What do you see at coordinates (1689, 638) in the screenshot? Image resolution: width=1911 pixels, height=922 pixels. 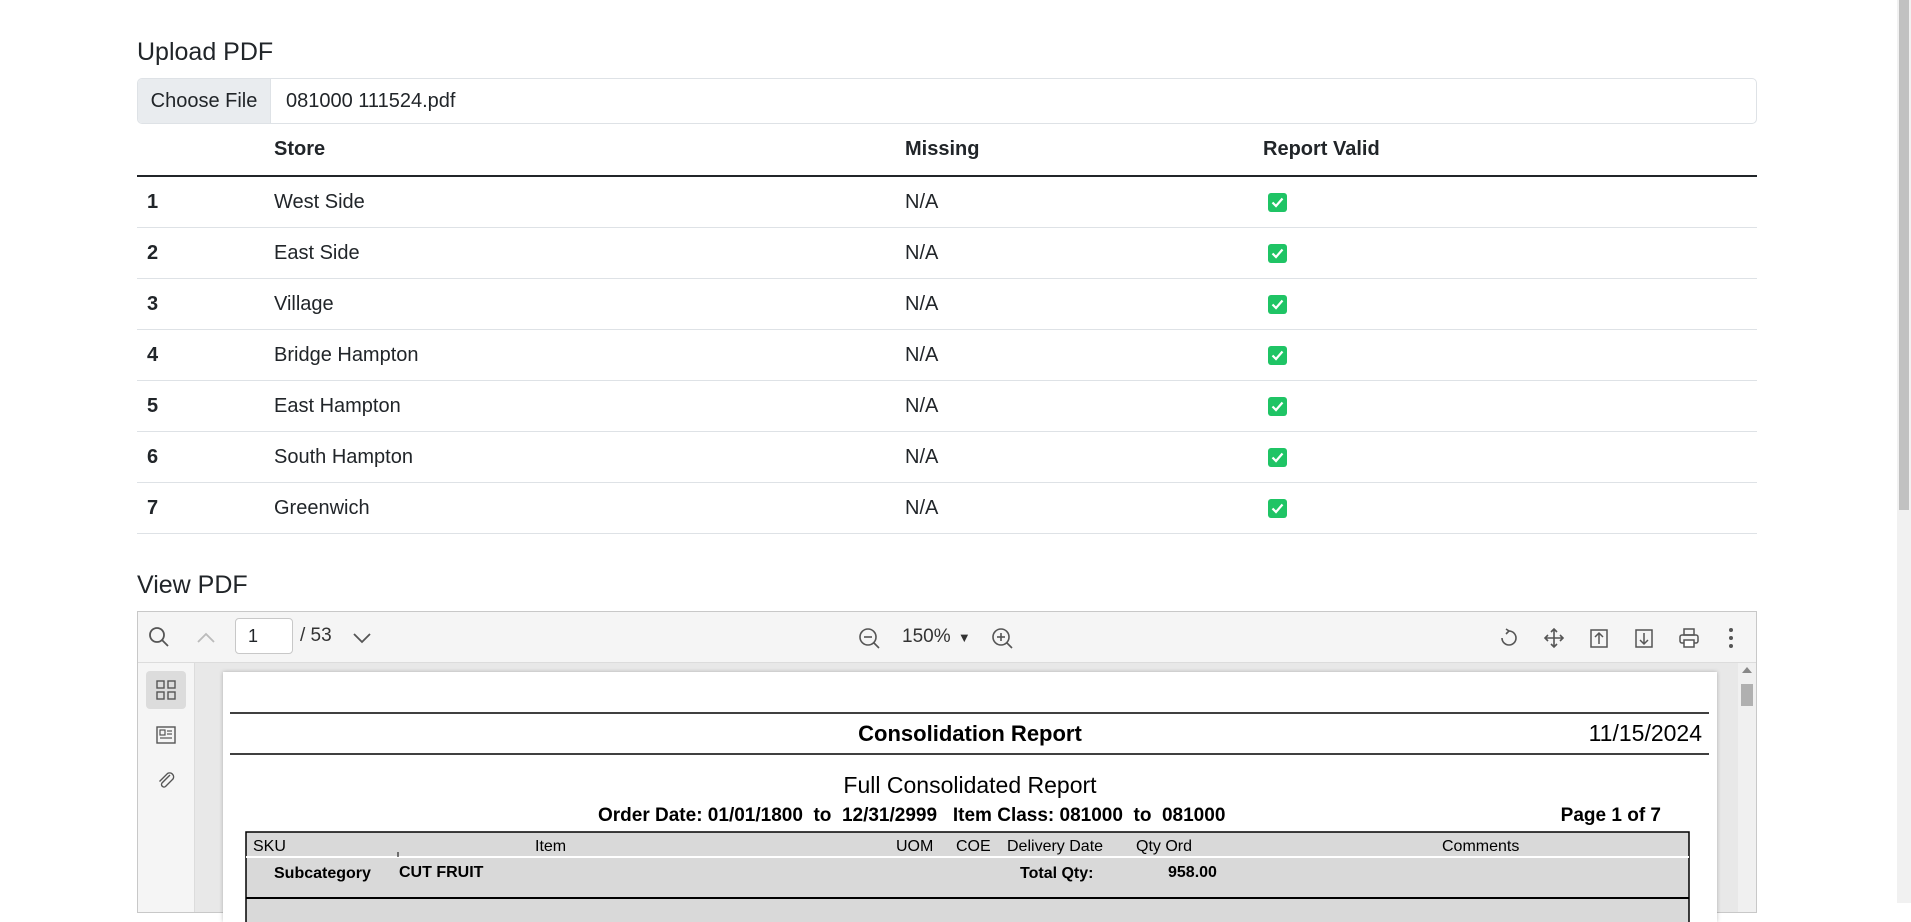 I see `print-icon` at bounding box center [1689, 638].